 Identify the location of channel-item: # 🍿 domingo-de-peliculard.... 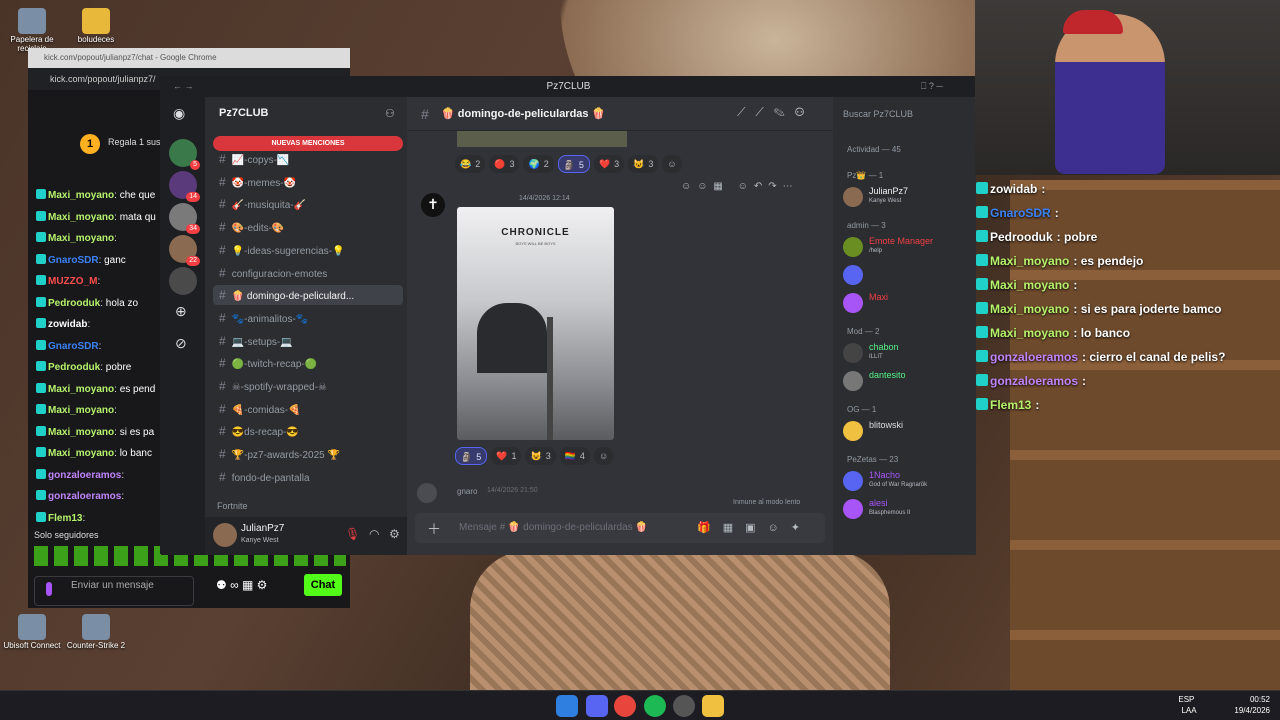
(308, 295).